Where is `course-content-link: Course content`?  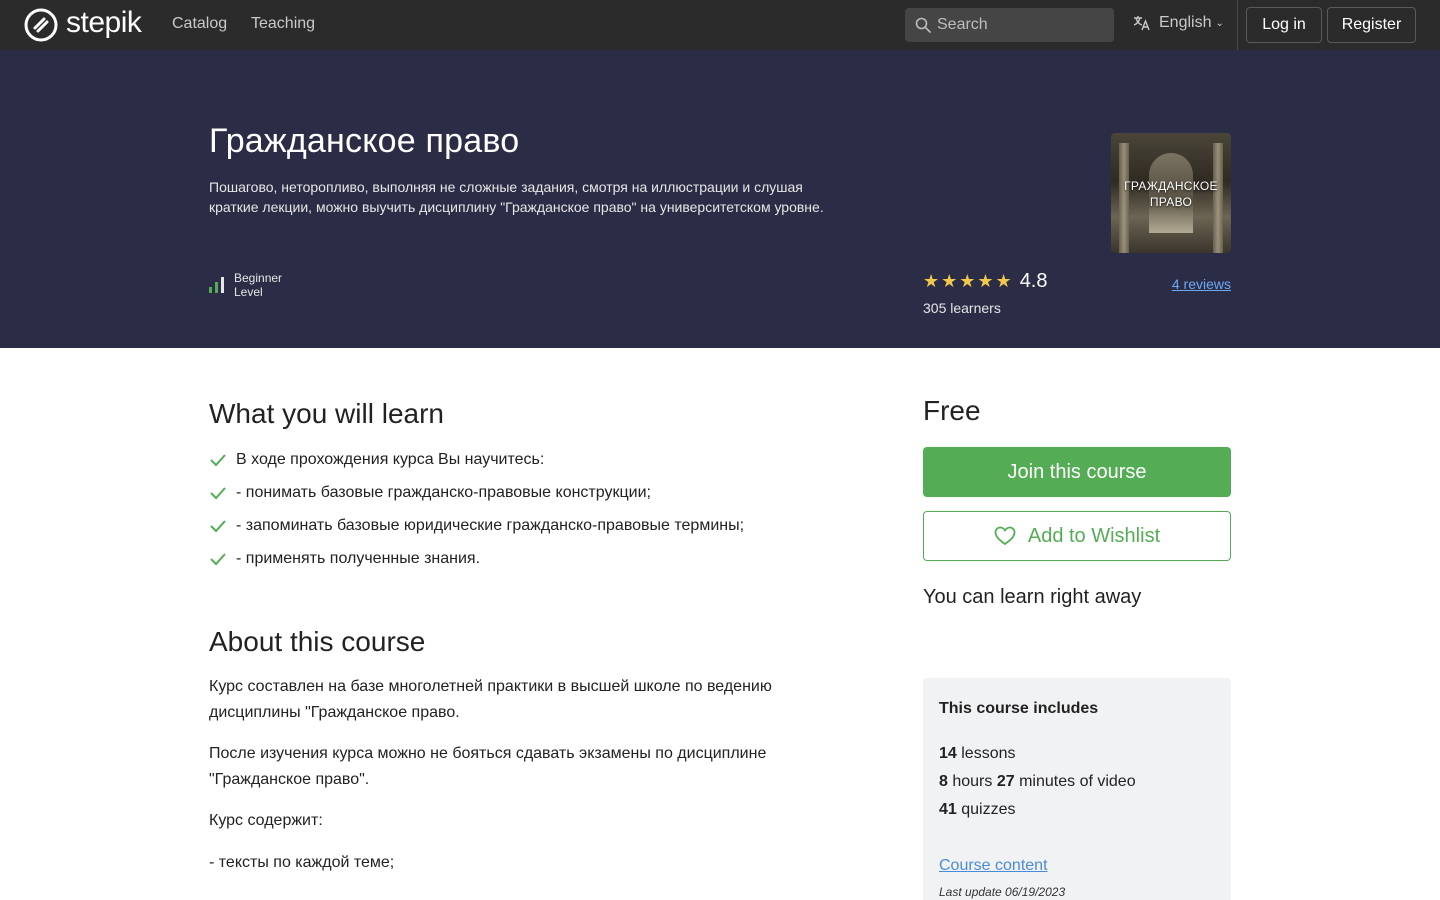 course-content-link: Course content is located at coordinates (993, 866).